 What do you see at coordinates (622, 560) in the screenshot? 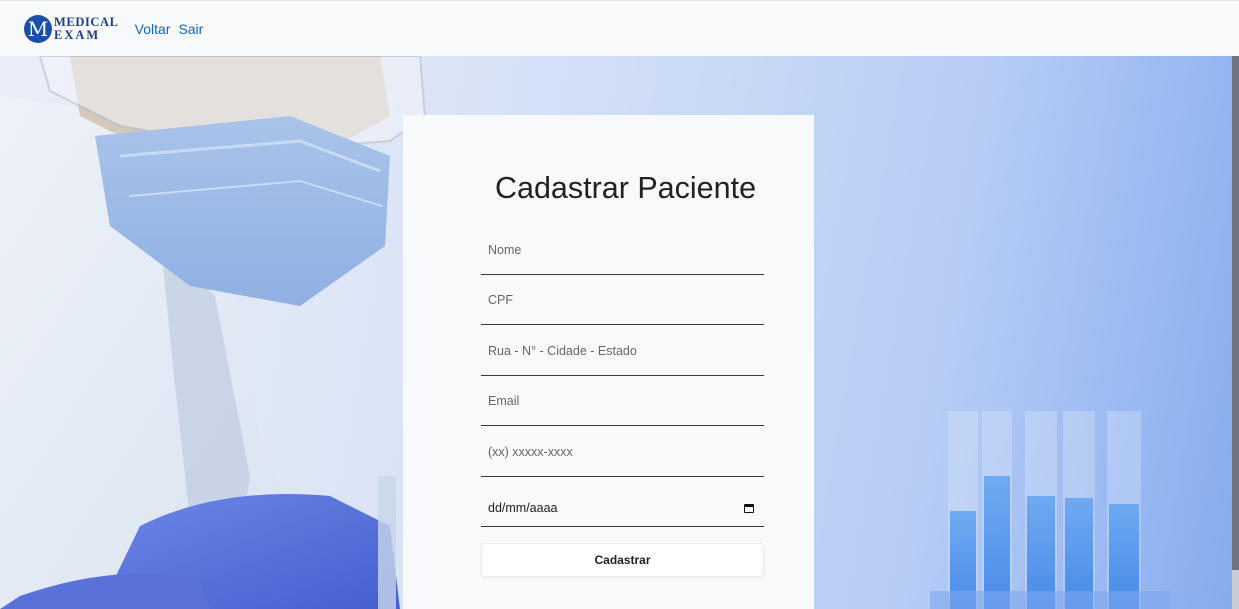
I see `register-button: Cadastrar` at bounding box center [622, 560].